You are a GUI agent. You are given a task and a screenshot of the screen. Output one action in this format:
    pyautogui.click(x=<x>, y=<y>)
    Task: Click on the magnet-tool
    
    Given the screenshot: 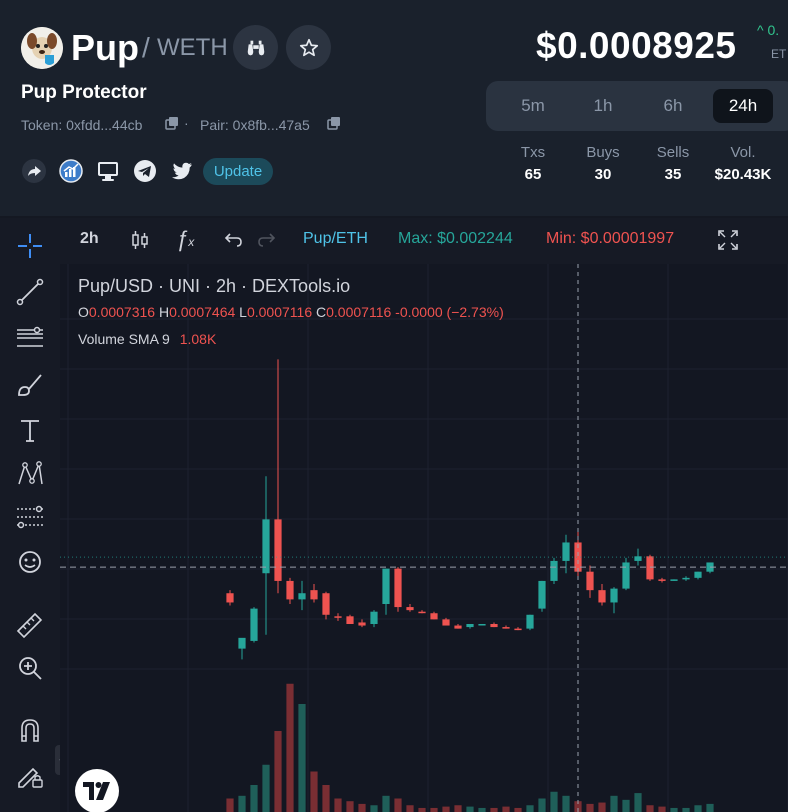 What is the action you would take?
    pyautogui.click(x=30, y=730)
    